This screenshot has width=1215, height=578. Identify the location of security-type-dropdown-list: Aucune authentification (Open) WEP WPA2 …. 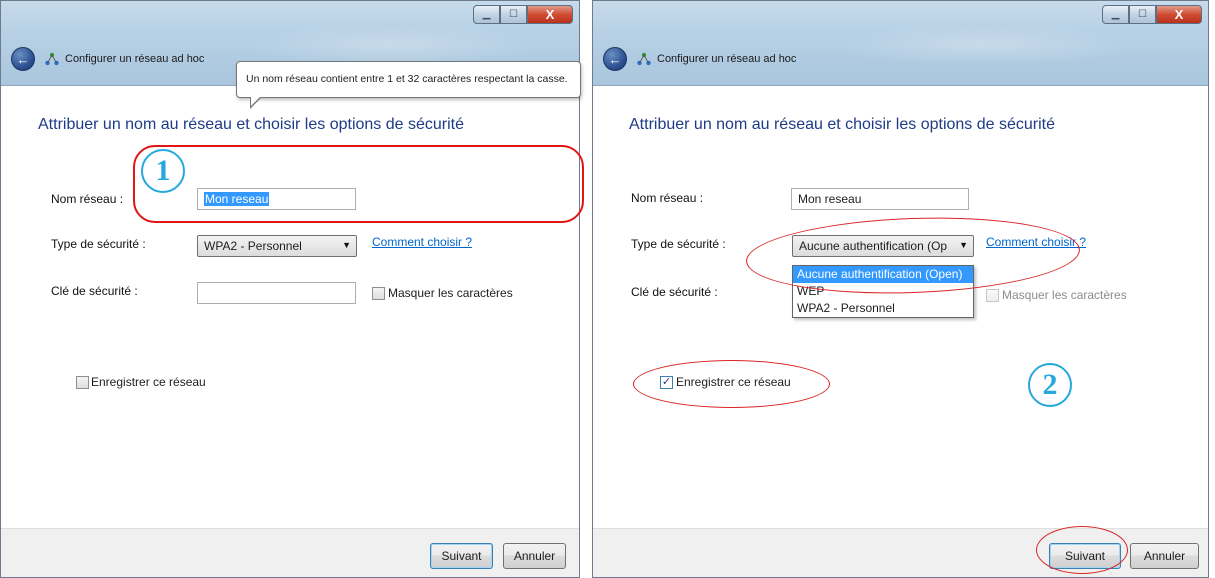
(883, 291).